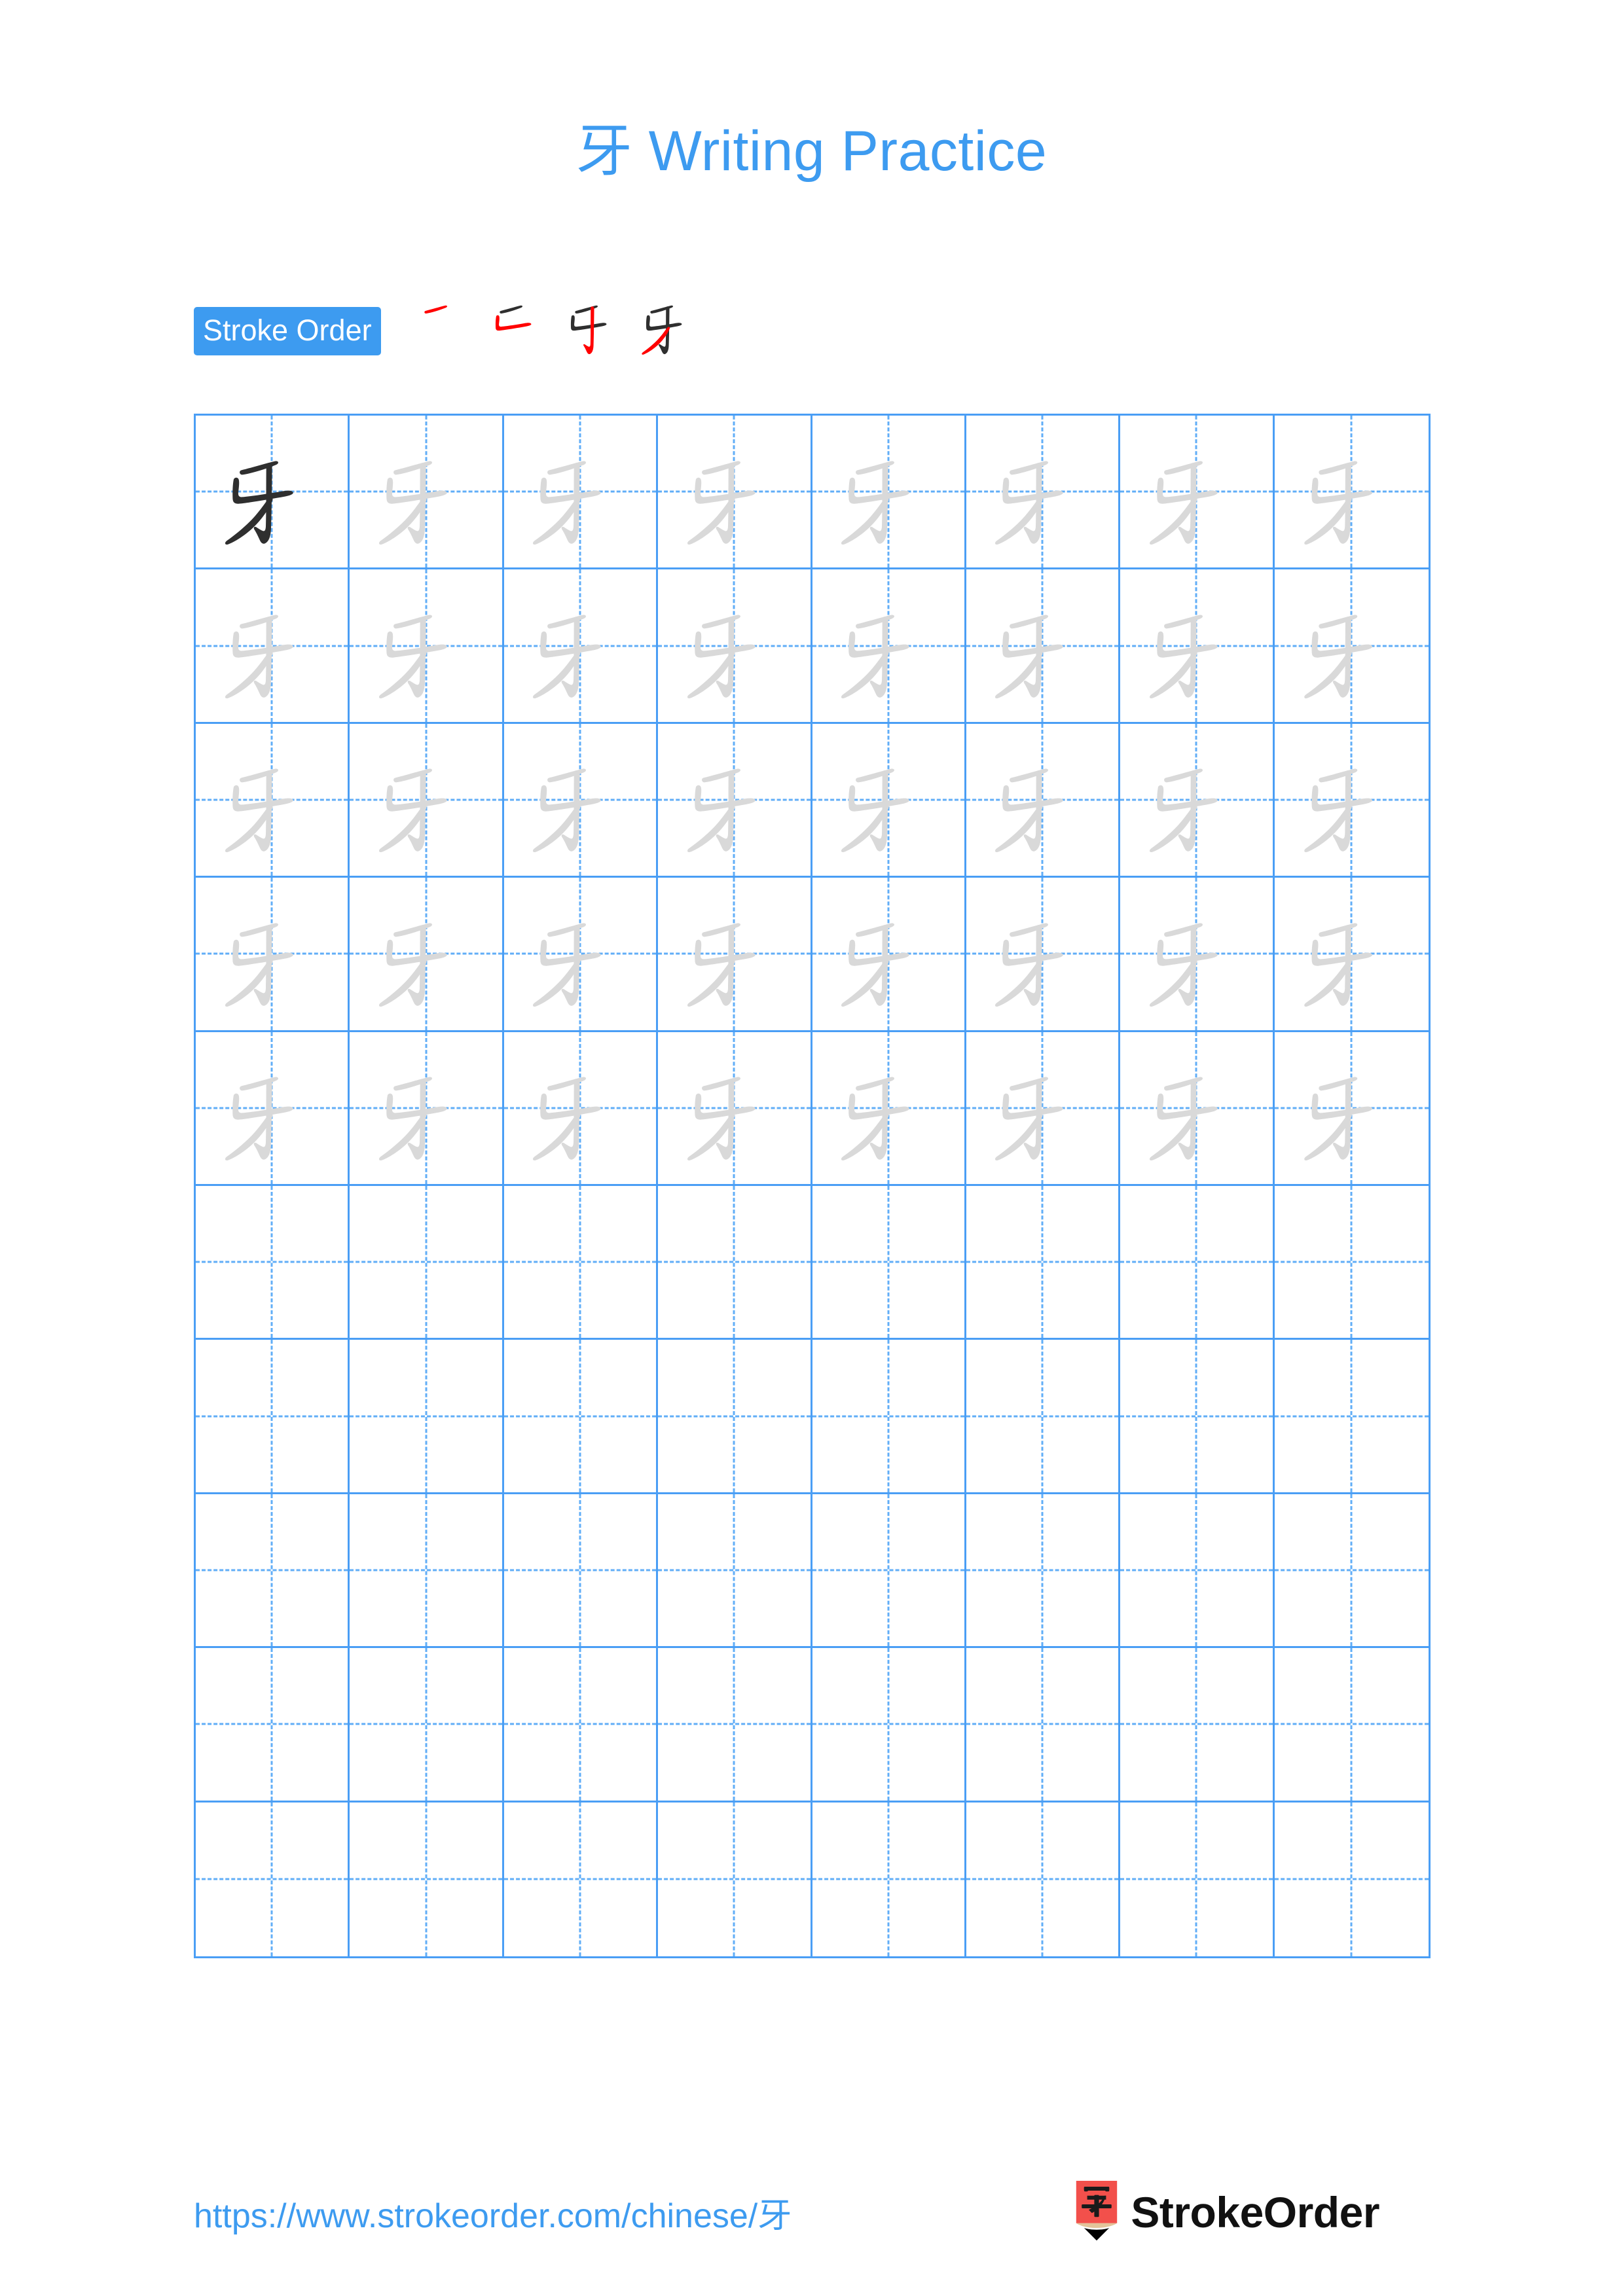 This screenshot has width=1623, height=2296. Describe the element at coordinates (1197, 800) in the screenshot. I see `practice-cell-r3-c7` at that location.